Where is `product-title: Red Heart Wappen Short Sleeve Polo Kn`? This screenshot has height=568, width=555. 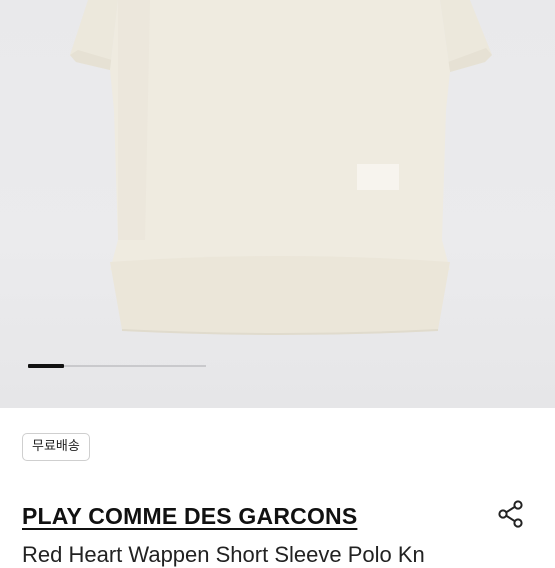 product-title: Red Heart Wappen Short Sleeve Polo Kn is located at coordinates (223, 554).